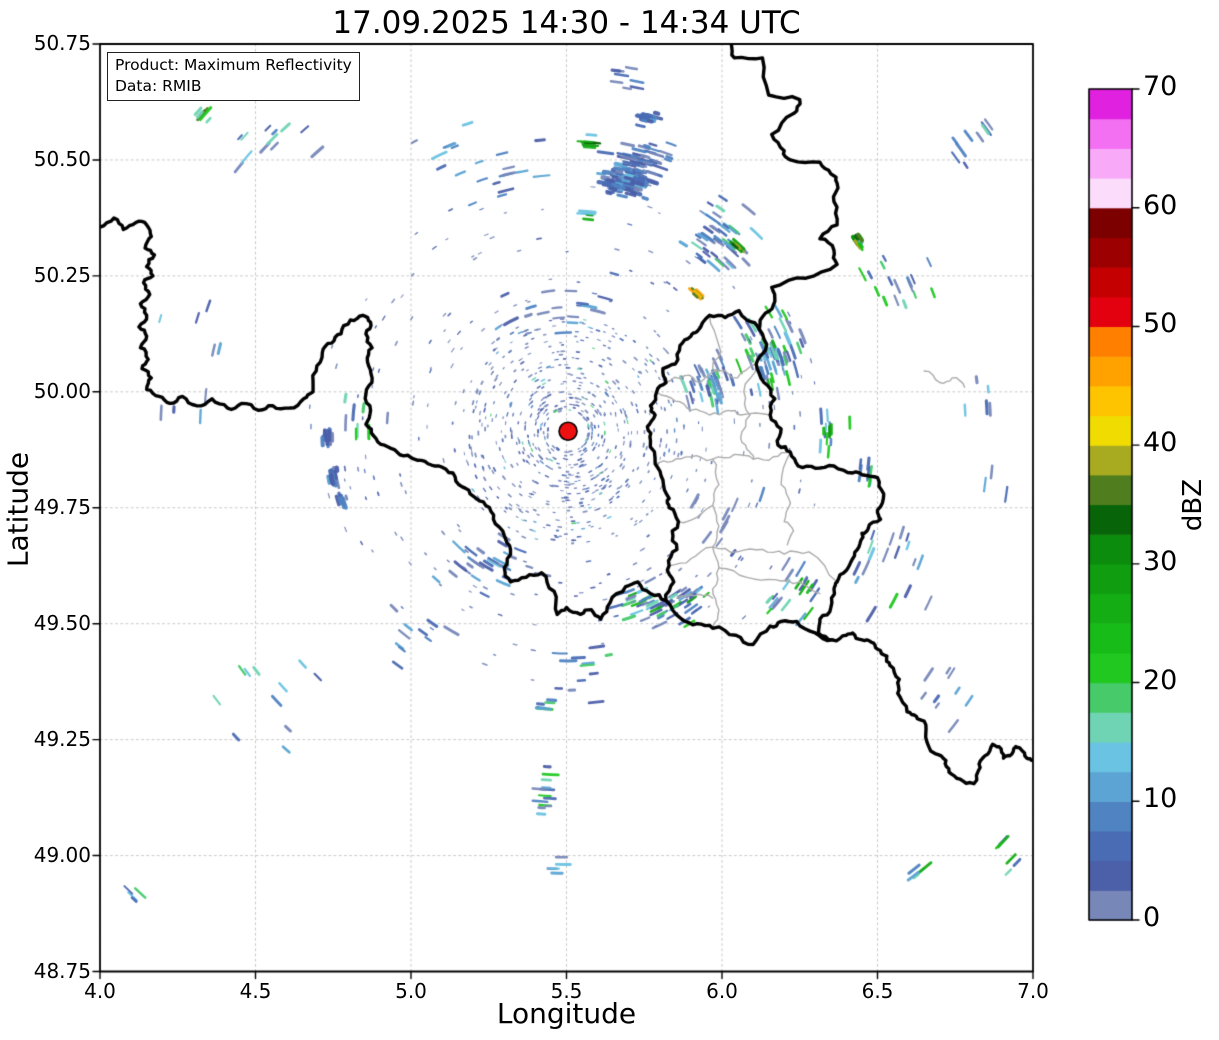  Describe the element at coordinates (566, 23) in the screenshot. I see `chart-title: 17.09.2025 14:30 - 14:34 UTC` at that location.